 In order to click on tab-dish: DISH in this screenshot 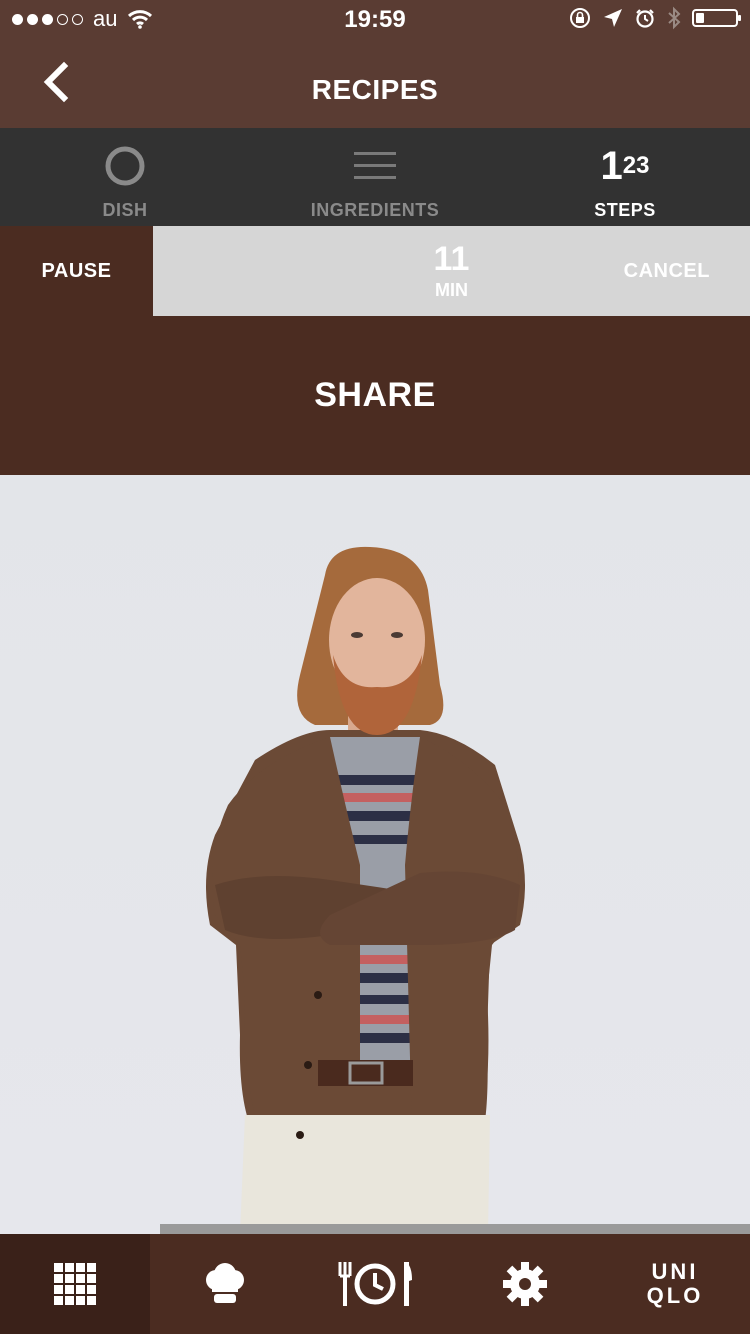, I will do `click(125, 177)`.